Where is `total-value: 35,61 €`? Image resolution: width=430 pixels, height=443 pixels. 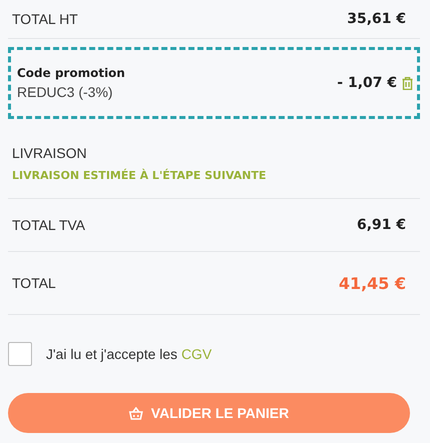
total-value: 35,61 € is located at coordinates (376, 19).